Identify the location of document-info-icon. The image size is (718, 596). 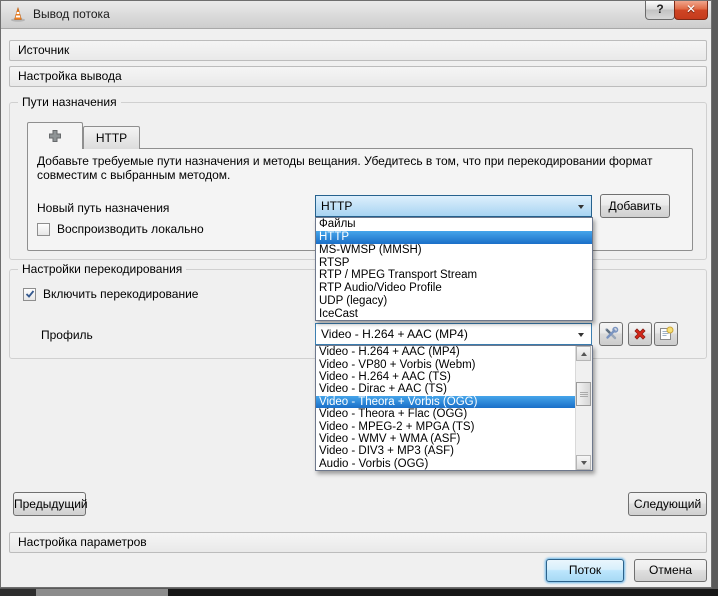
(667, 333).